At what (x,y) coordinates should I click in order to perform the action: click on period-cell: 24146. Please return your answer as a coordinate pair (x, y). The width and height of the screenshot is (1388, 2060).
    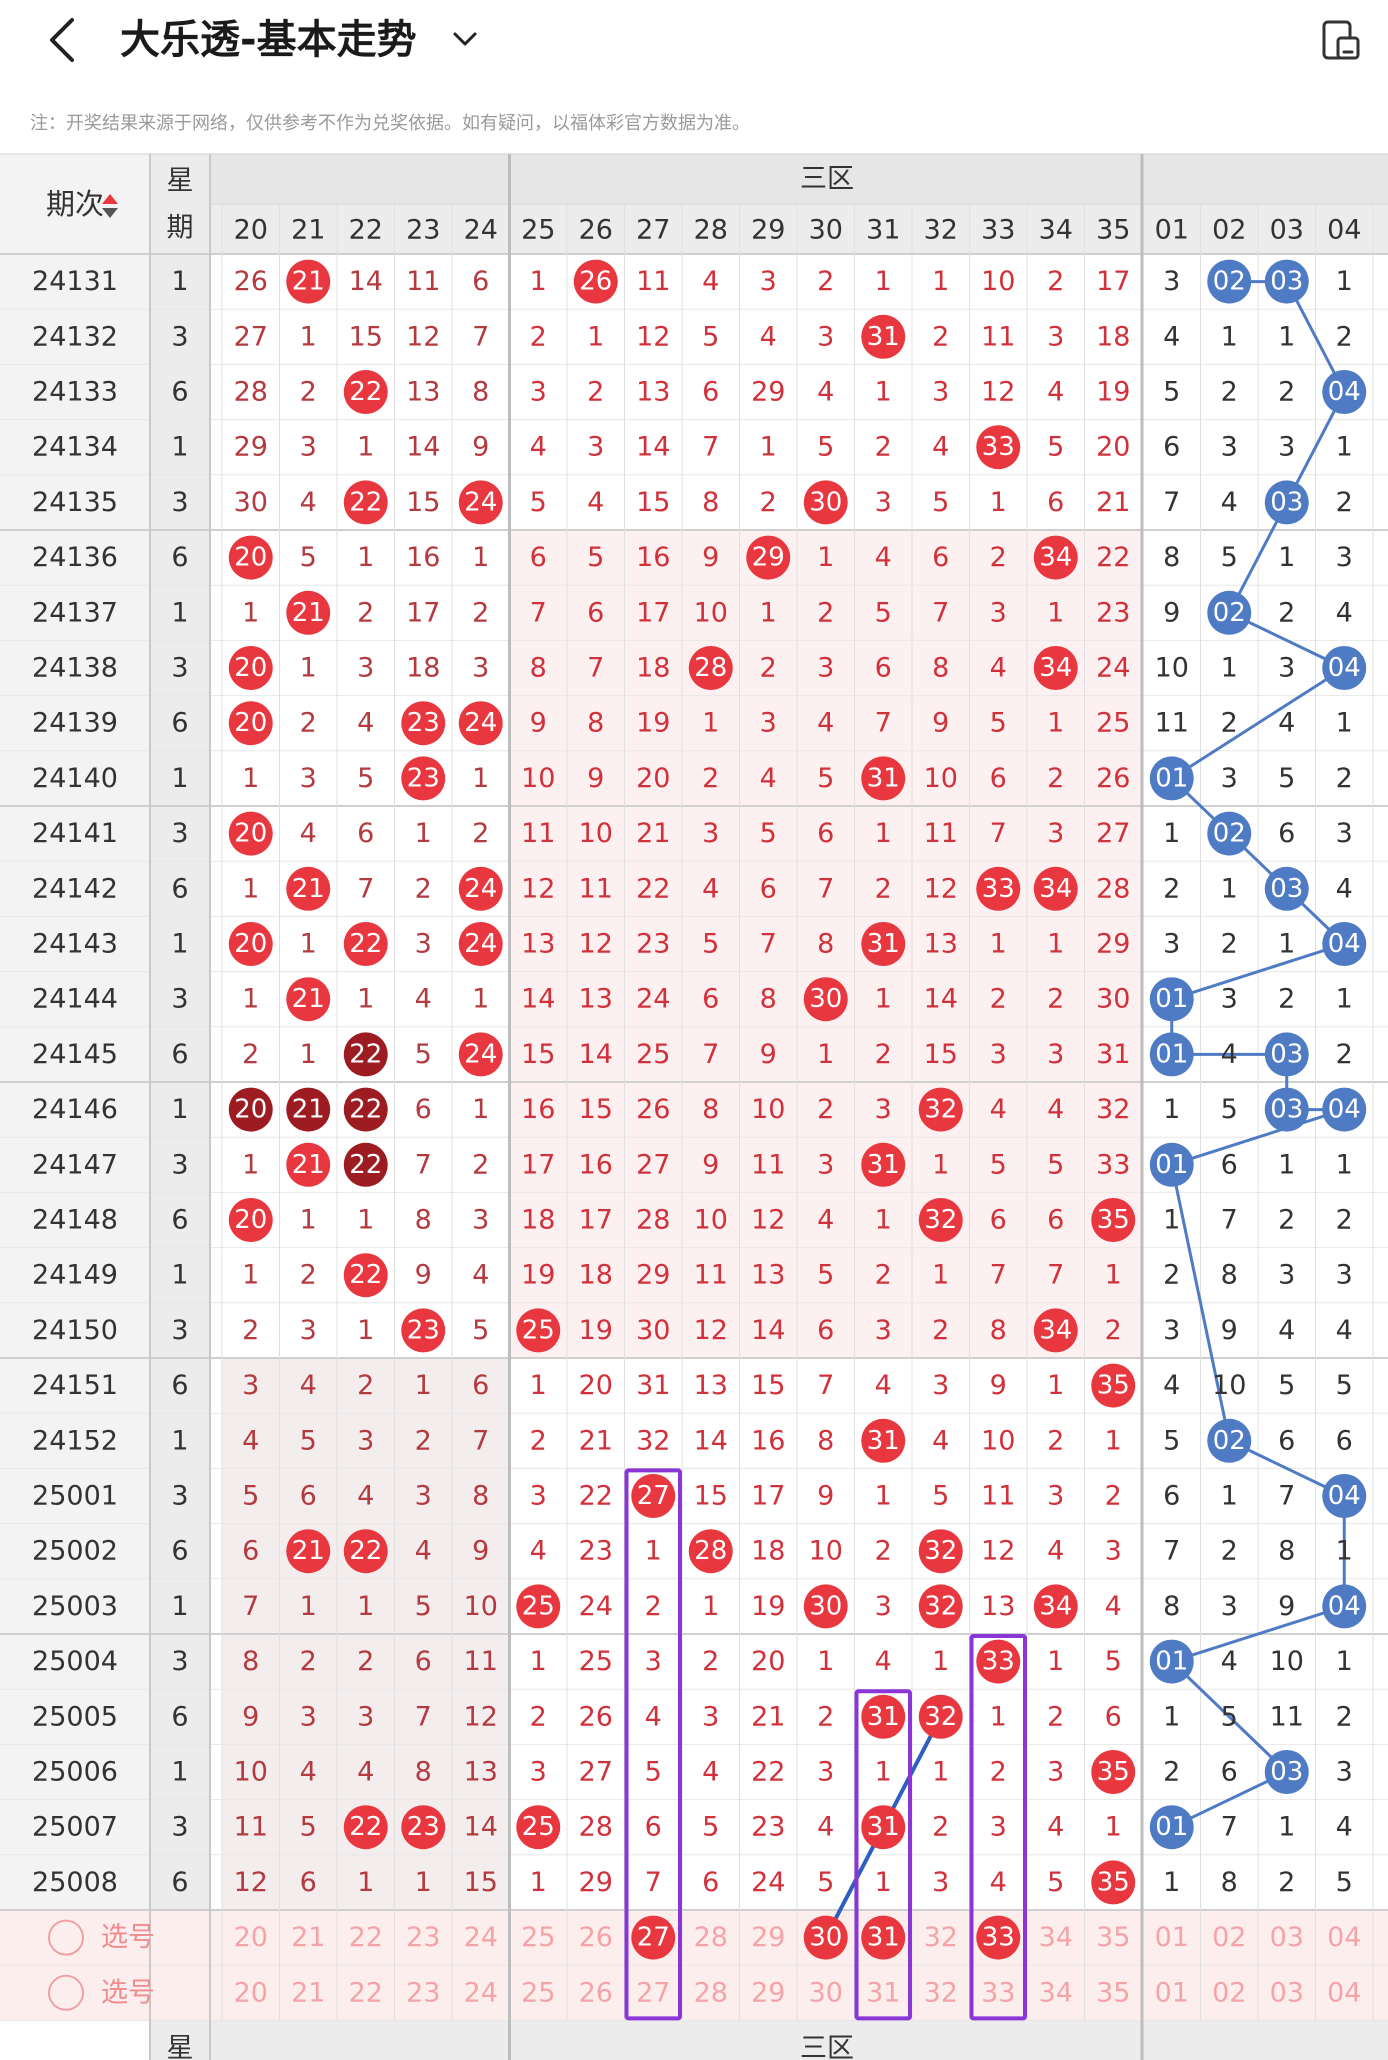
    Looking at the image, I should click on (75, 1109).